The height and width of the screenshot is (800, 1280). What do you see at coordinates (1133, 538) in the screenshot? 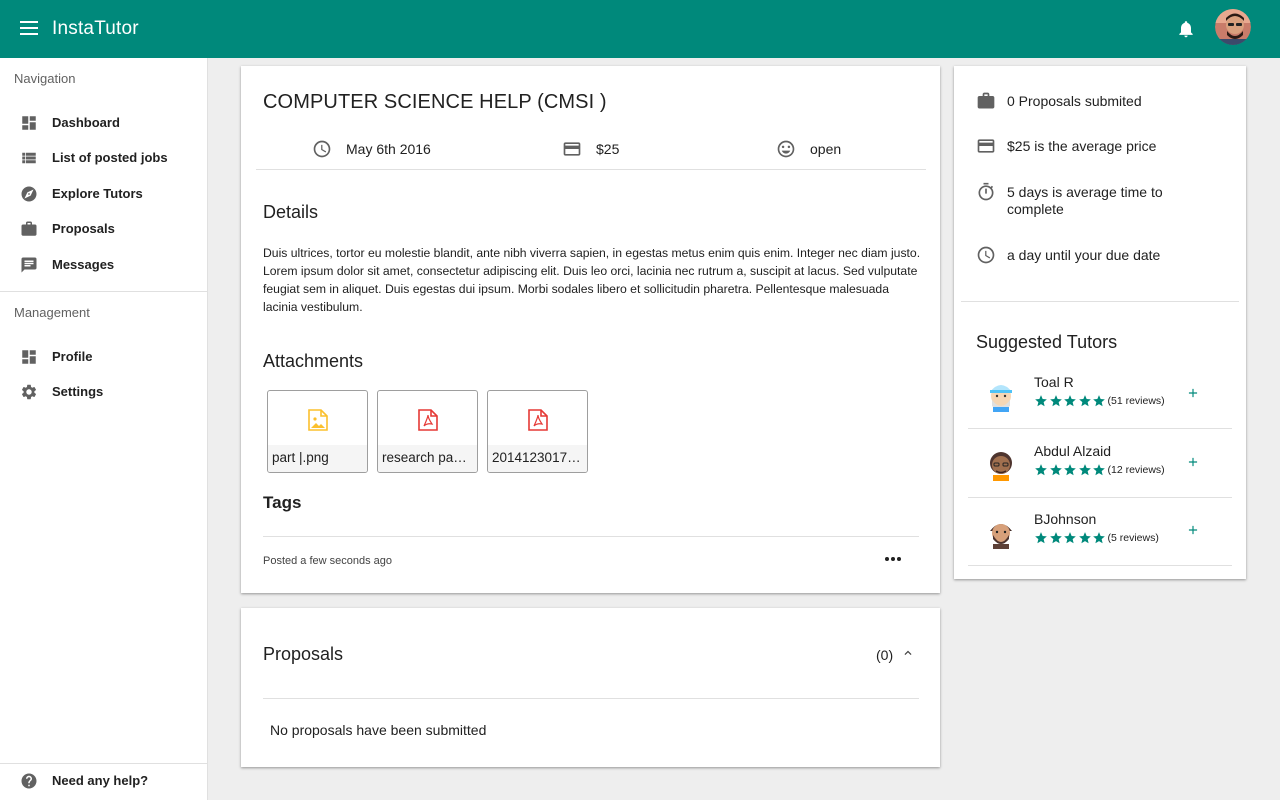
I see `review-count: (5 reviews)` at bounding box center [1133, 538].